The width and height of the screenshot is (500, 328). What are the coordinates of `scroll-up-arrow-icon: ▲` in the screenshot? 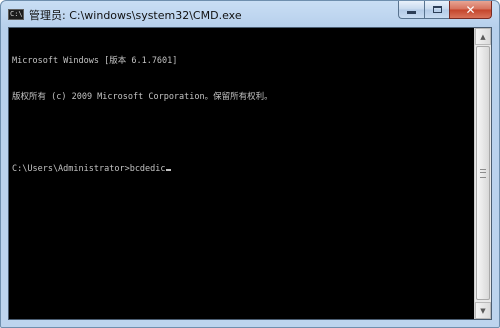 It's located at (483, 36).